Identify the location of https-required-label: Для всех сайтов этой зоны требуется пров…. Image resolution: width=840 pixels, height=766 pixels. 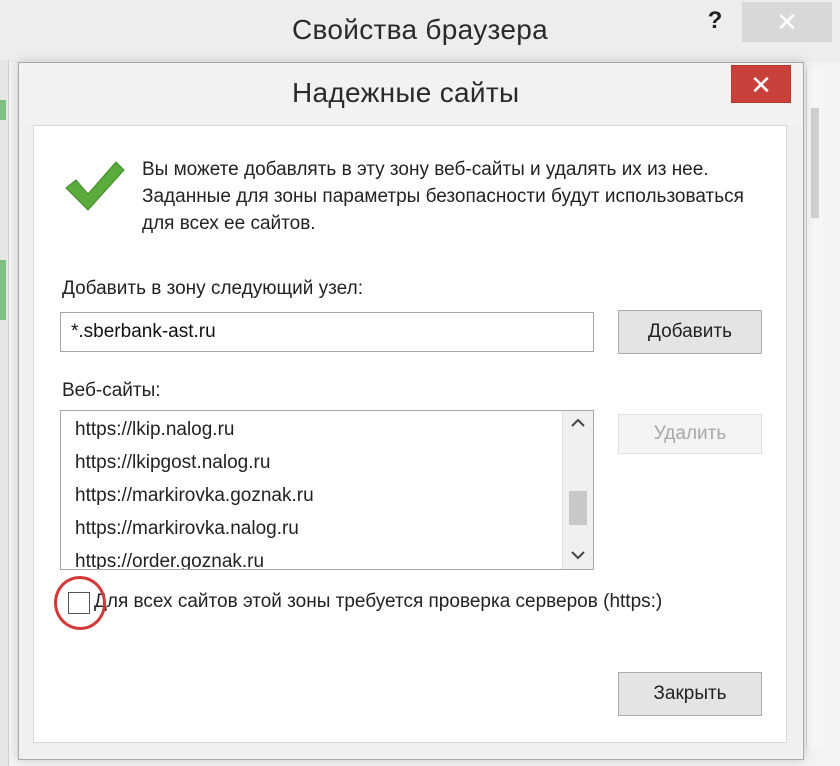
(378, 602).